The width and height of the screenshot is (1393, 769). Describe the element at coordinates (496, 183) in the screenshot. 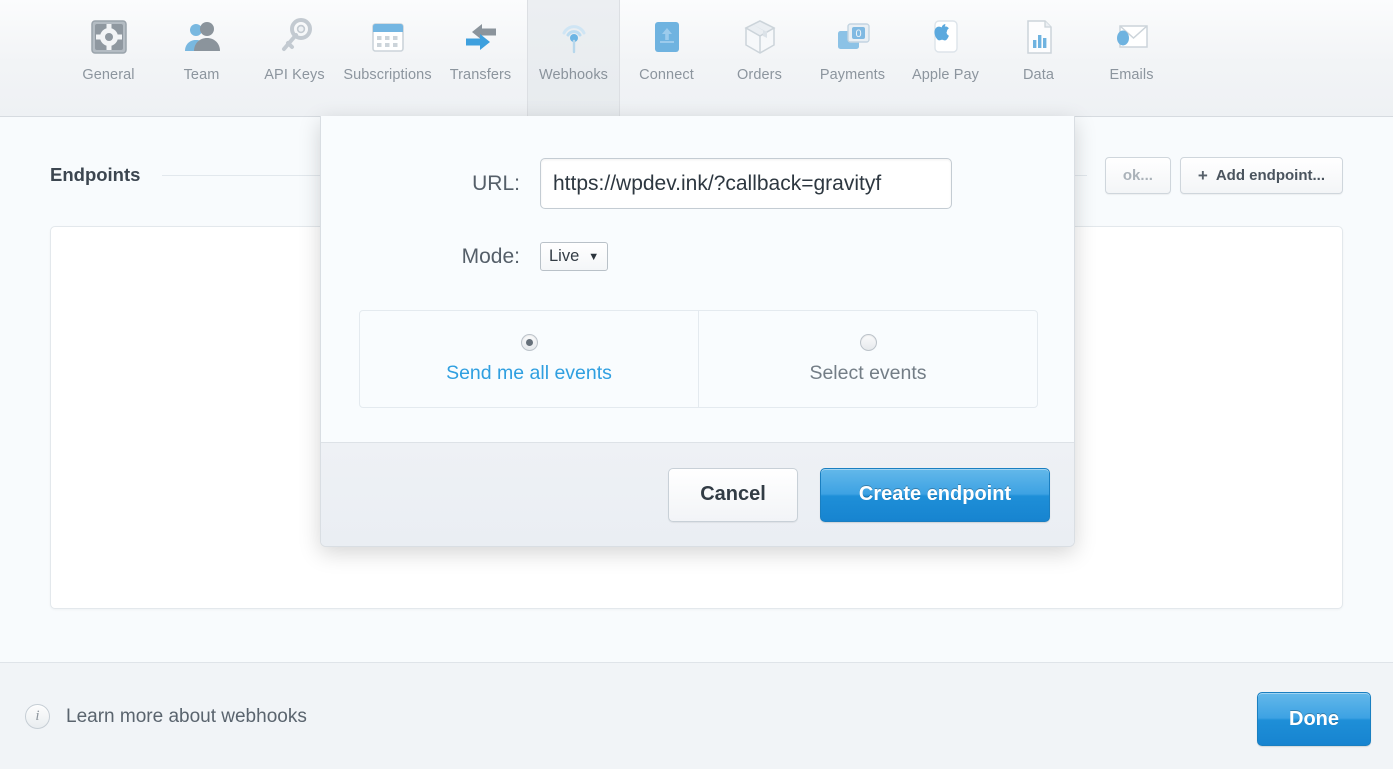

I see `url-label: URL:` at that location.